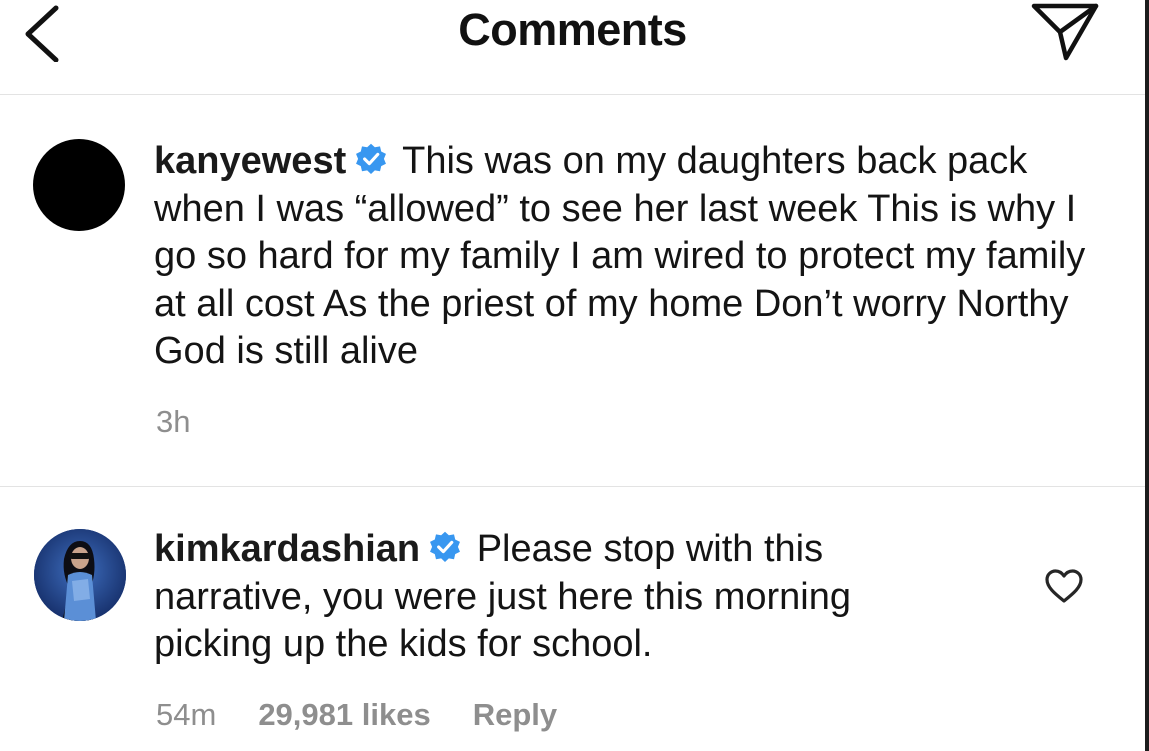  I want to click on page-title: Comments, so click(572, 29).